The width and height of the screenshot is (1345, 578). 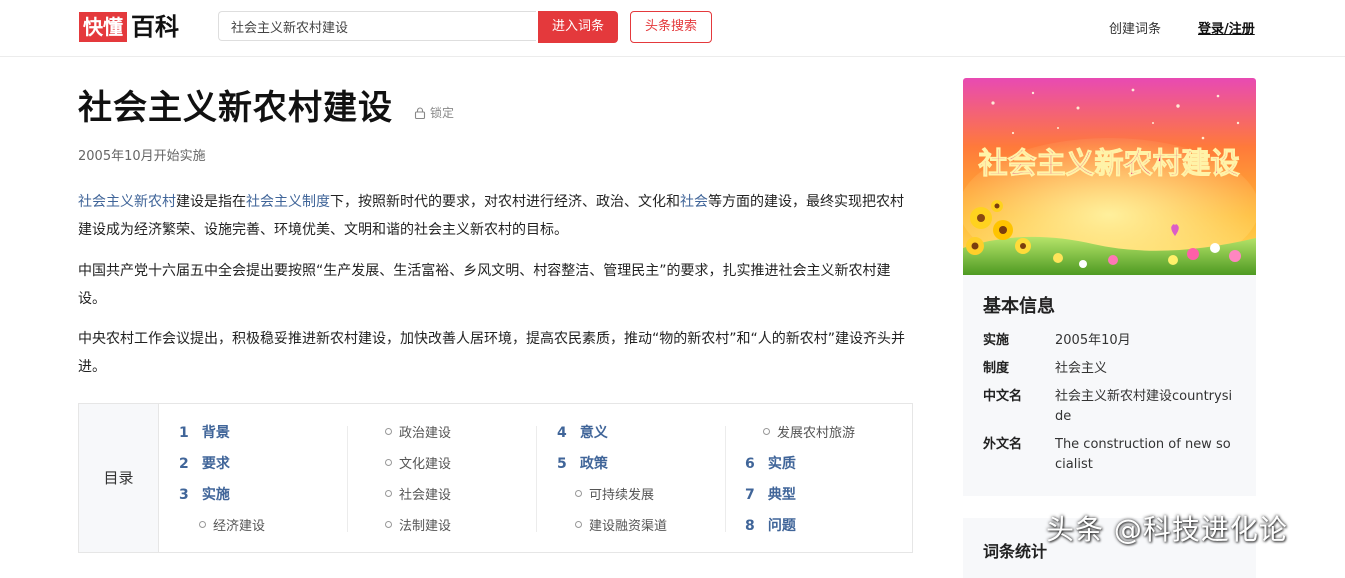 I want to click on cover-illustration: 社会主义新农村建设, so click(x=1109, y=176).